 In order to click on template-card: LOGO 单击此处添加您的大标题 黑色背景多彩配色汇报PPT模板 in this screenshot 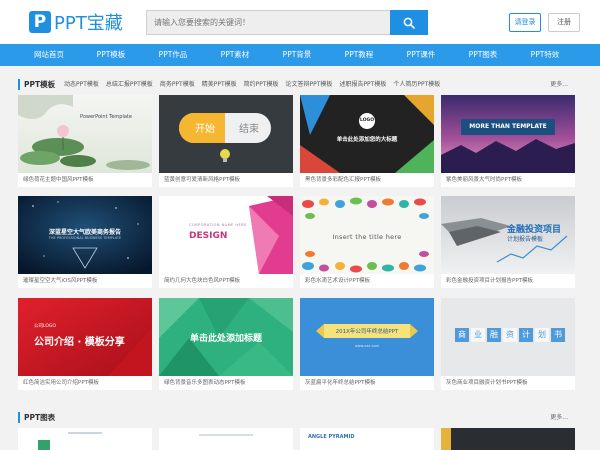, I will do `click(367, 141)`.